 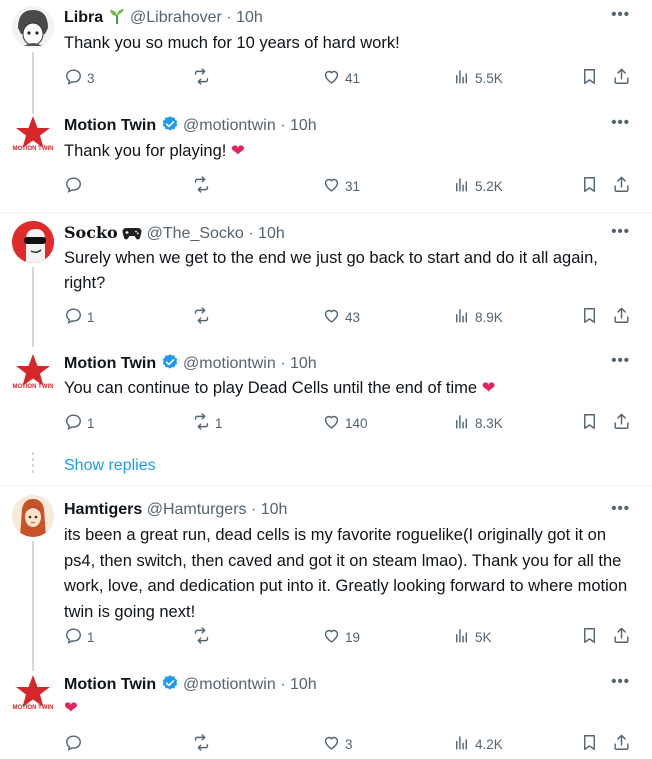 I want to click on action-bar: 3 41 5.5K, so click(x=350, y=78).